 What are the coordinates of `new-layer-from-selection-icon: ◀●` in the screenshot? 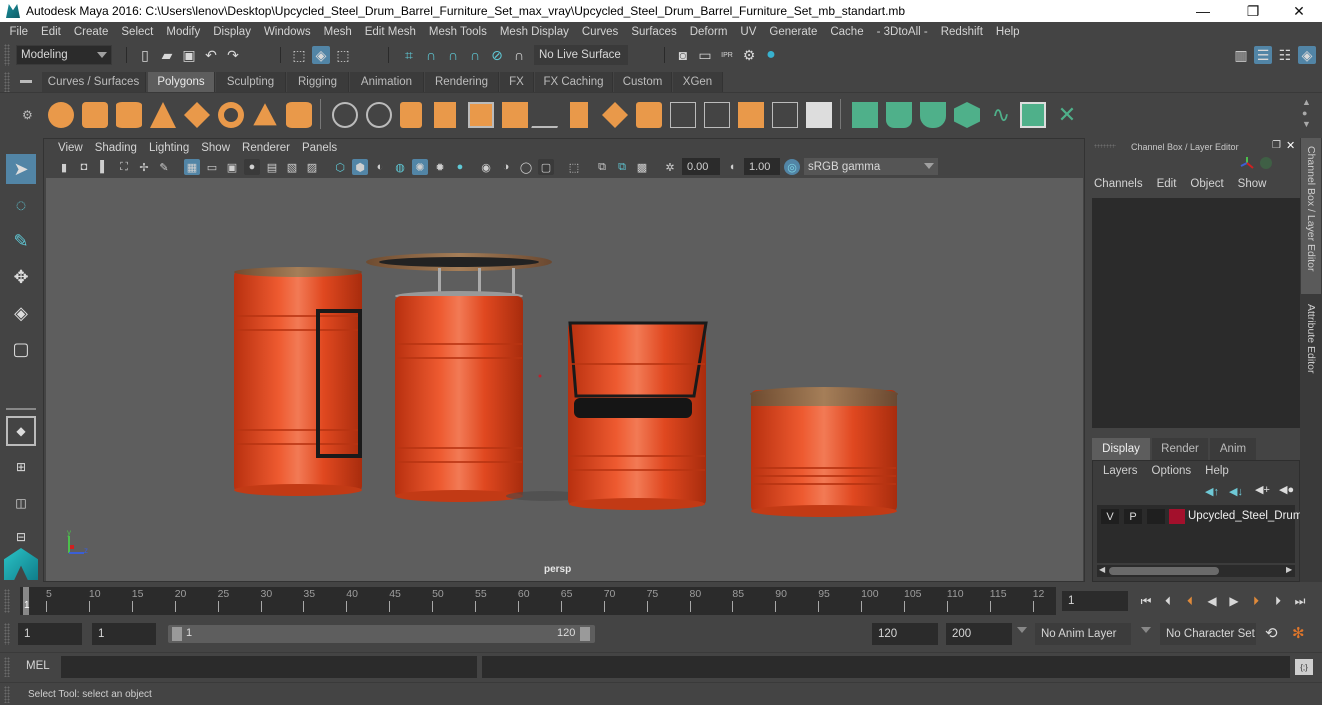 It's located at (1286, 489).